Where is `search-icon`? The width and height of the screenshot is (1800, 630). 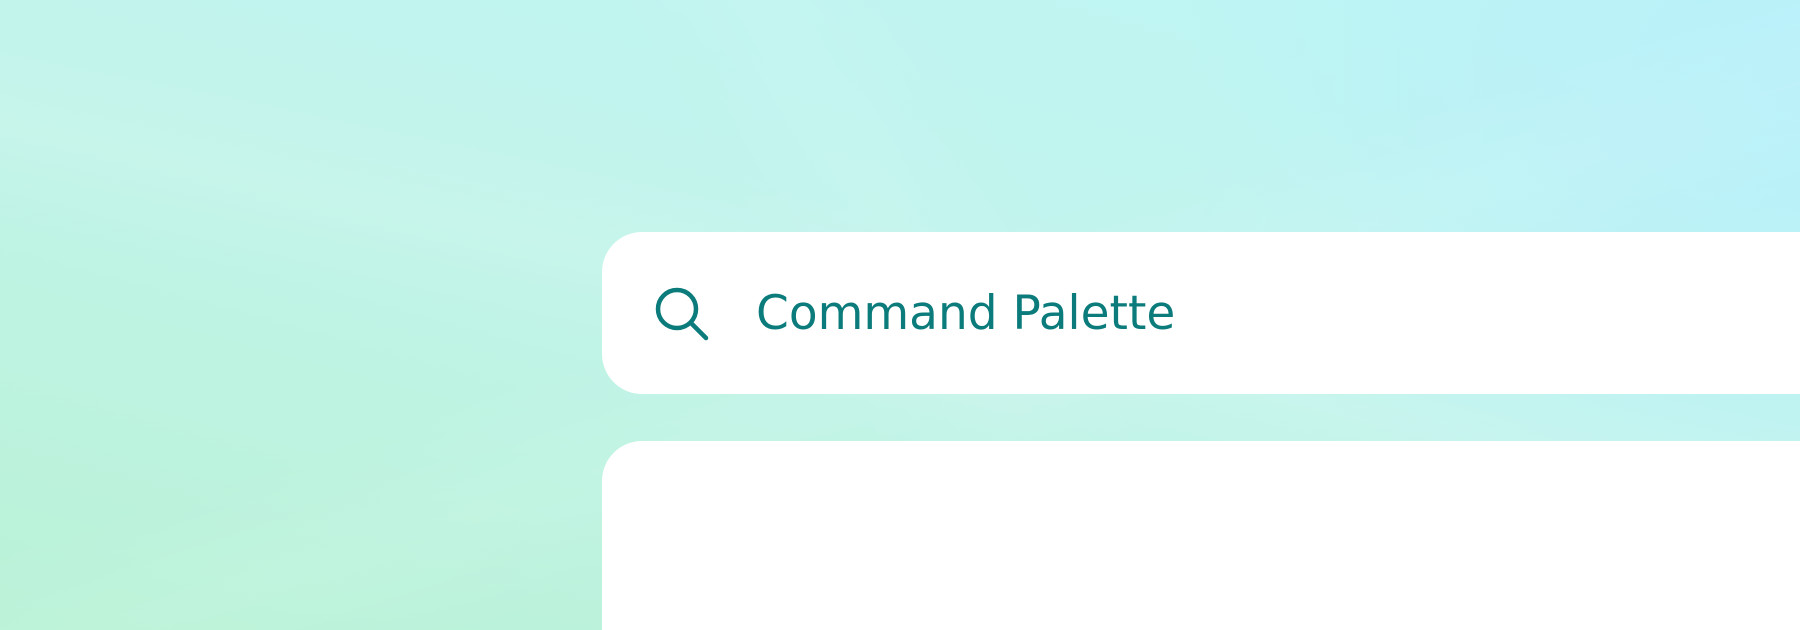 search-icon is located at coordinates (683, 315).